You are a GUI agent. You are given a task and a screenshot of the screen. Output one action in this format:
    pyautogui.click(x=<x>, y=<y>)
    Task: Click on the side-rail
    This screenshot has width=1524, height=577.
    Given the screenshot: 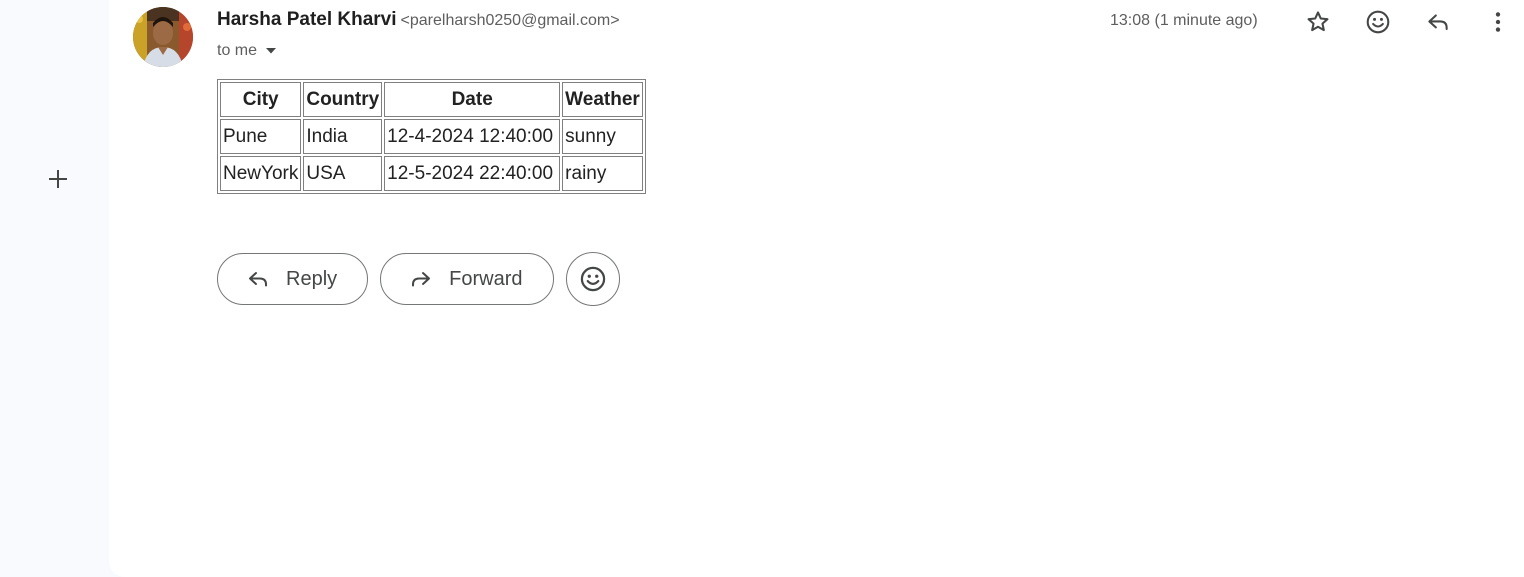 What is the action you would take?
    pyautogui.click(x=54, y=288)
    